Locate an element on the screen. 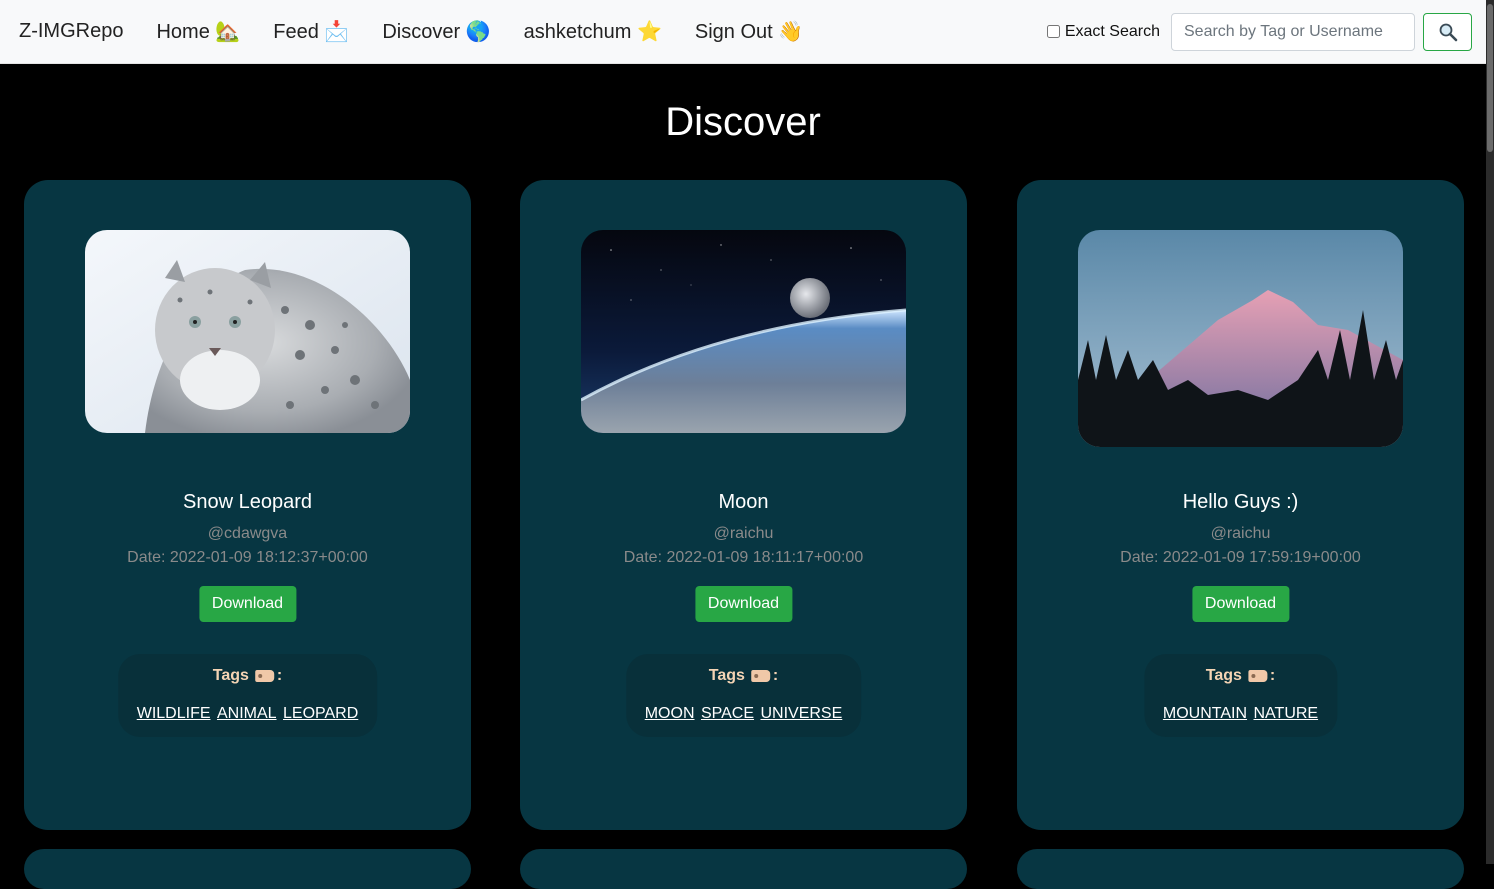 The height and width of the screenshot is (889, 1494). tag-list: WILDLIFE ANIMAL LEOPARD is located at coordinates (248, 714).